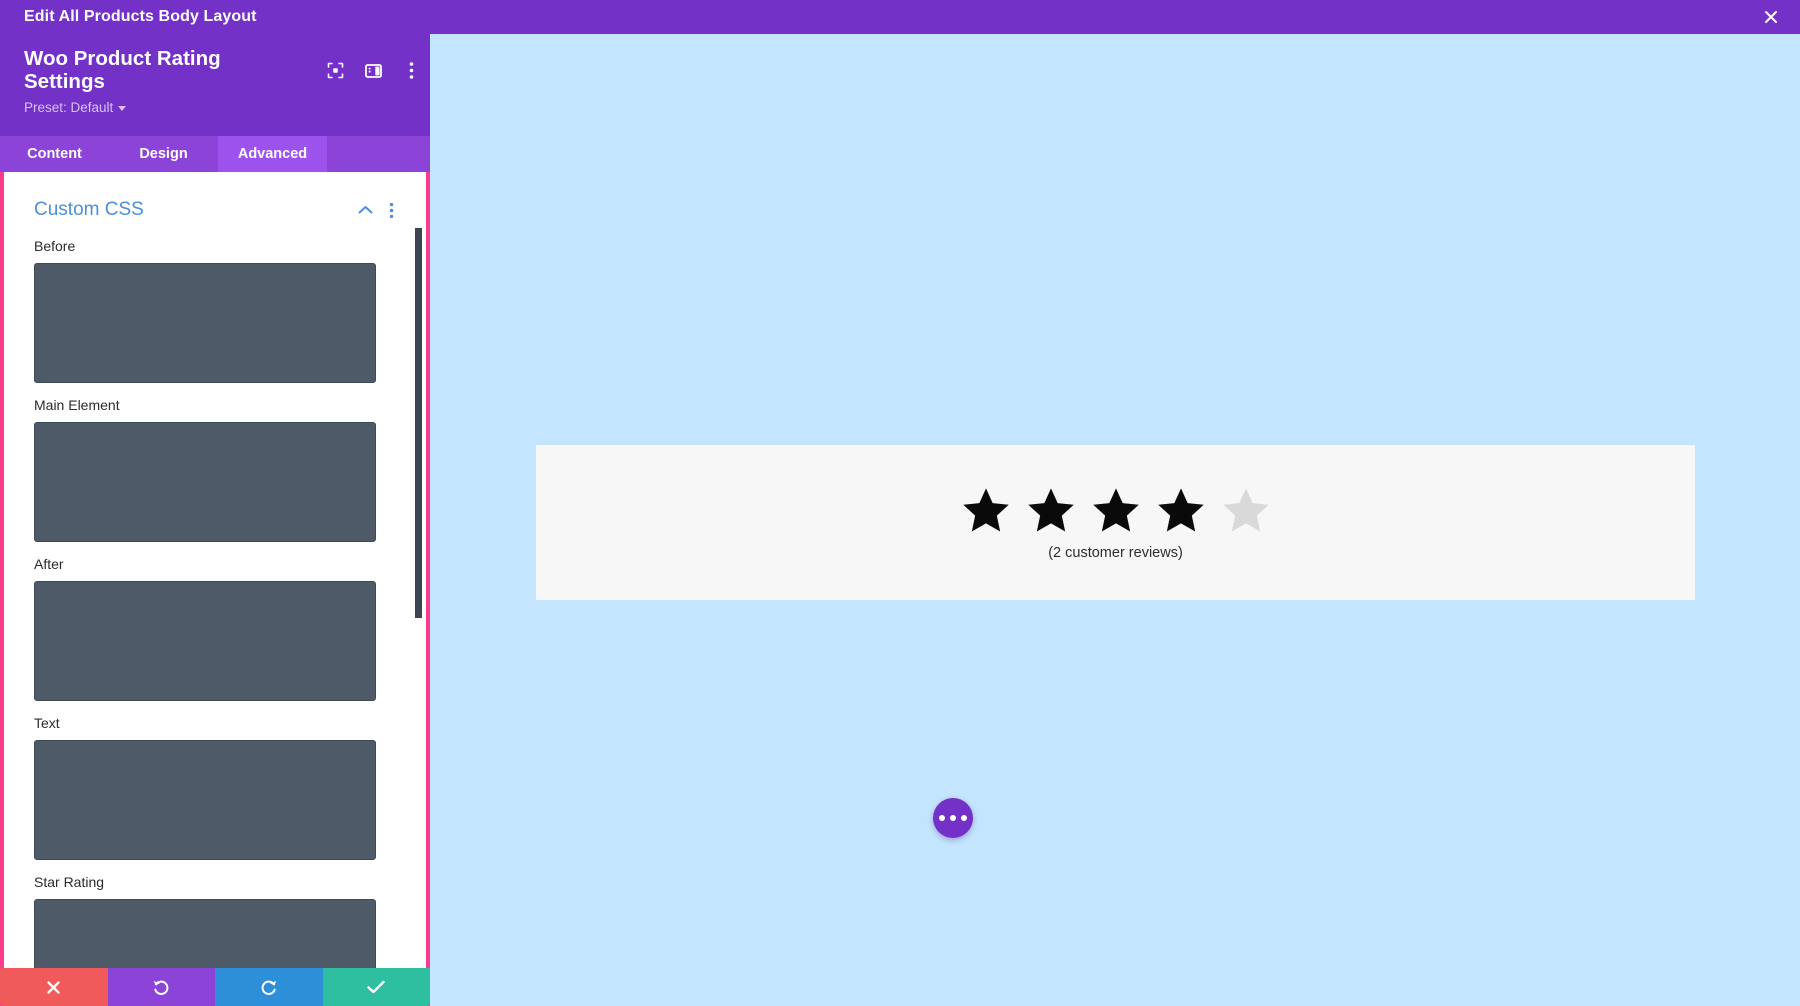  What do you see at coordinates (69, 108) in the screenshot?
I see `preset-label: Preset: Default` at bounding box center [69, 108].